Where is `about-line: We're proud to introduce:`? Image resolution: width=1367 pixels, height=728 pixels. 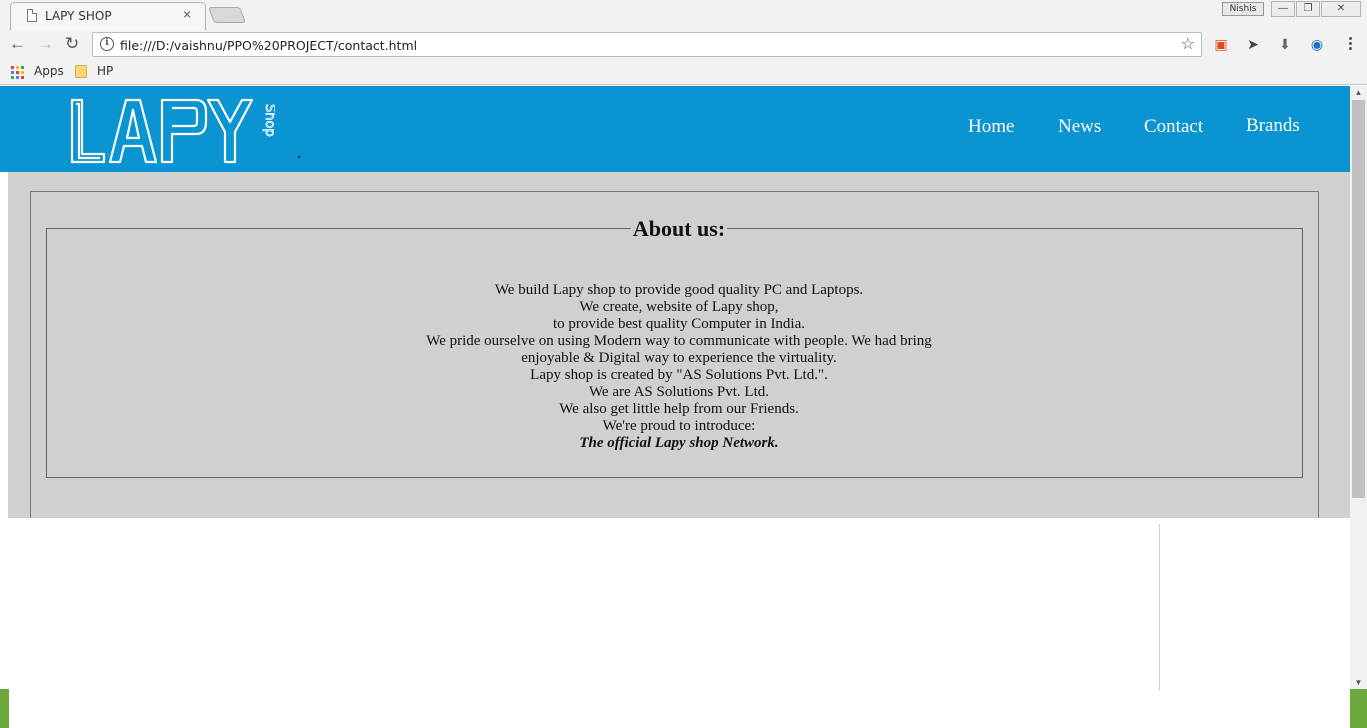
about-line: We're proud to introduce: is located at coordinates (679, 426).